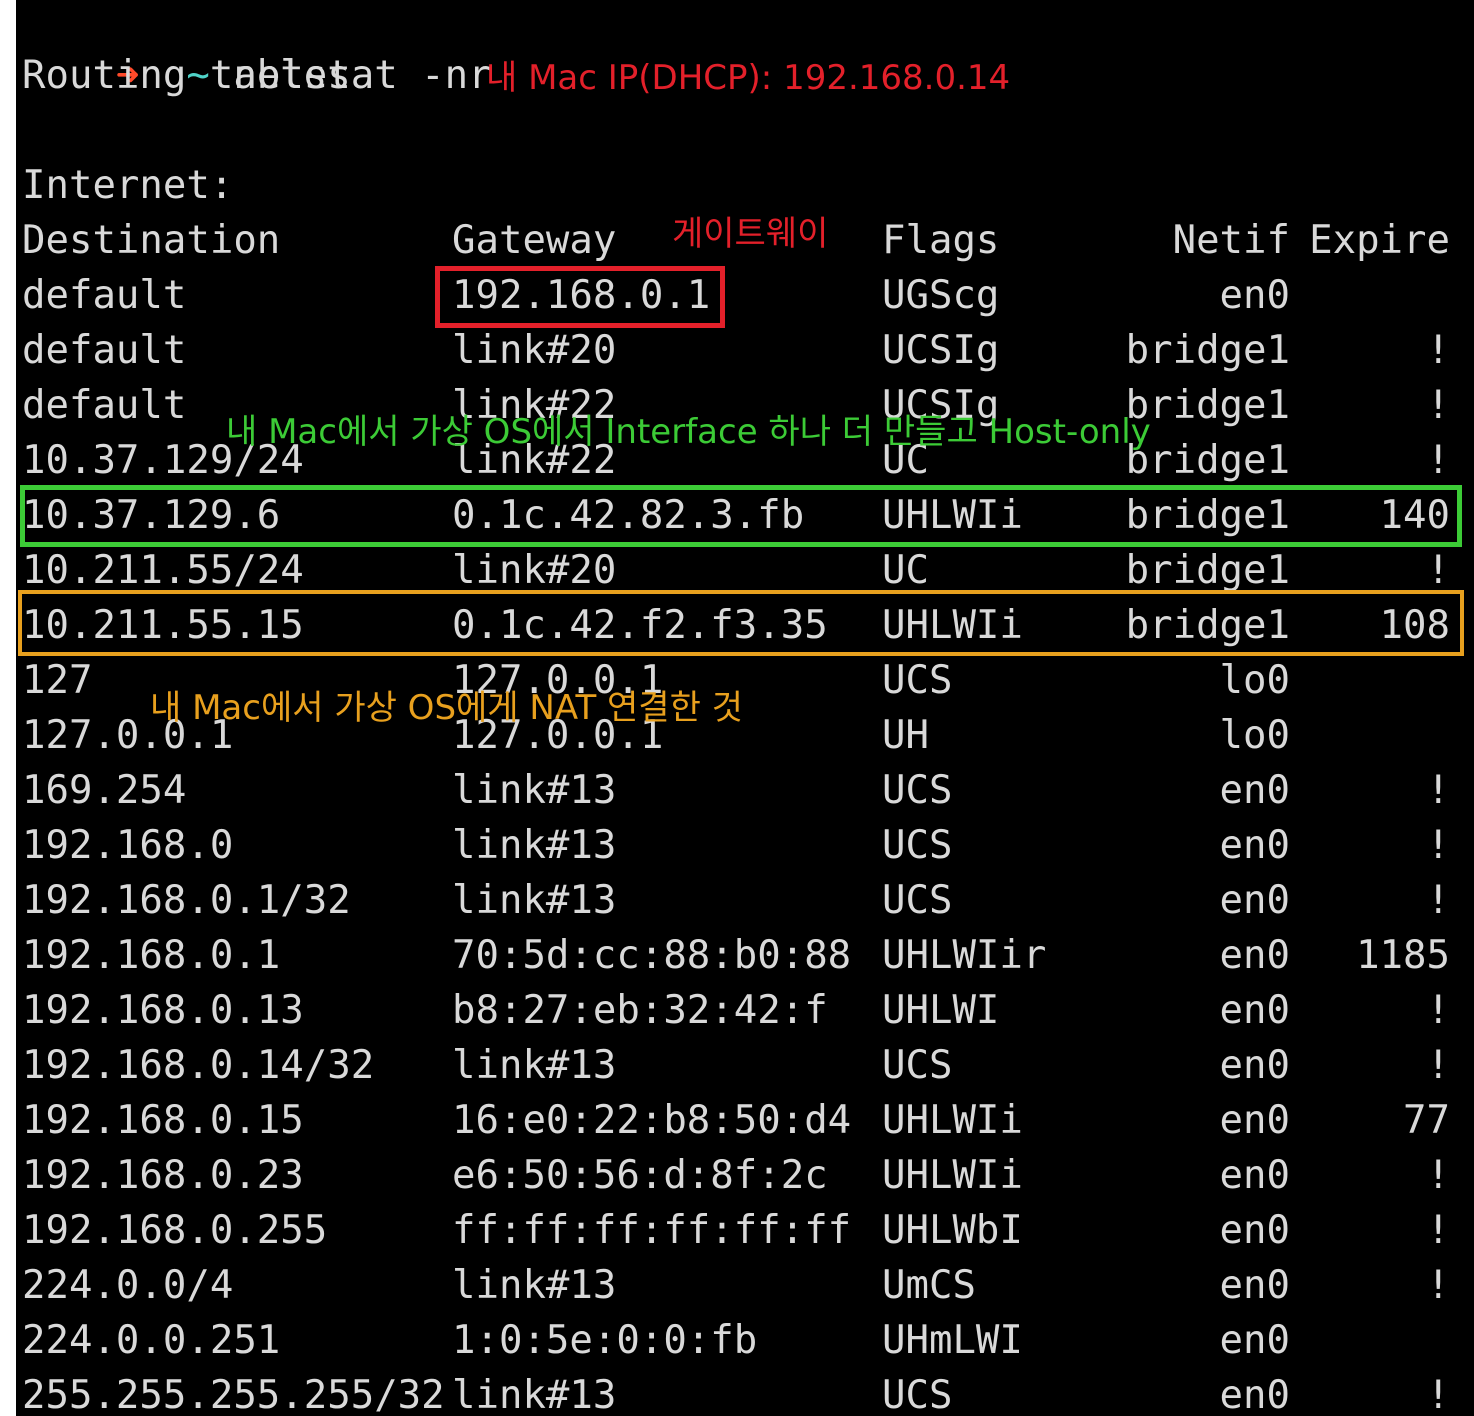 Image resolution: width=1474 pixels, height=1416 pixels. What do you see at coordinates (1254, 1340) in the screenshot?
I see `netif-cell: en0` at bounding box center [1254, 1340].